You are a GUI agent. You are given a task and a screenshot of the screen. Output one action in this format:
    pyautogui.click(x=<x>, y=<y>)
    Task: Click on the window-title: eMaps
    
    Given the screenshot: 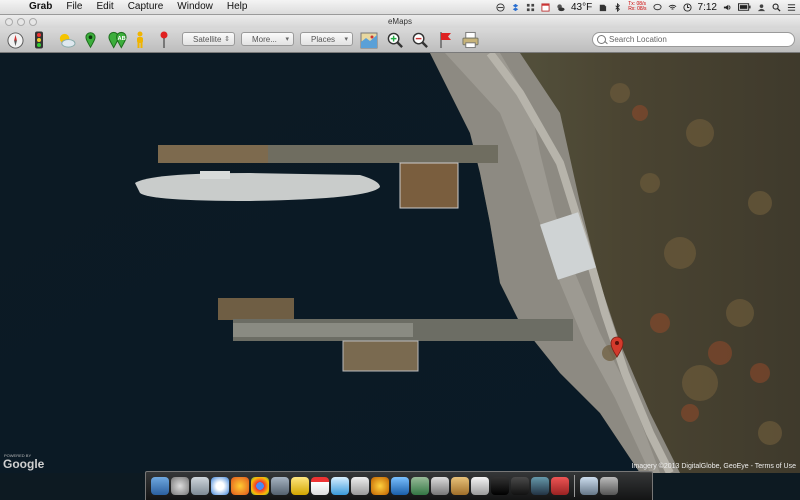 What is the action you would take?
    pyautogui.click(x=399, y=21)
    